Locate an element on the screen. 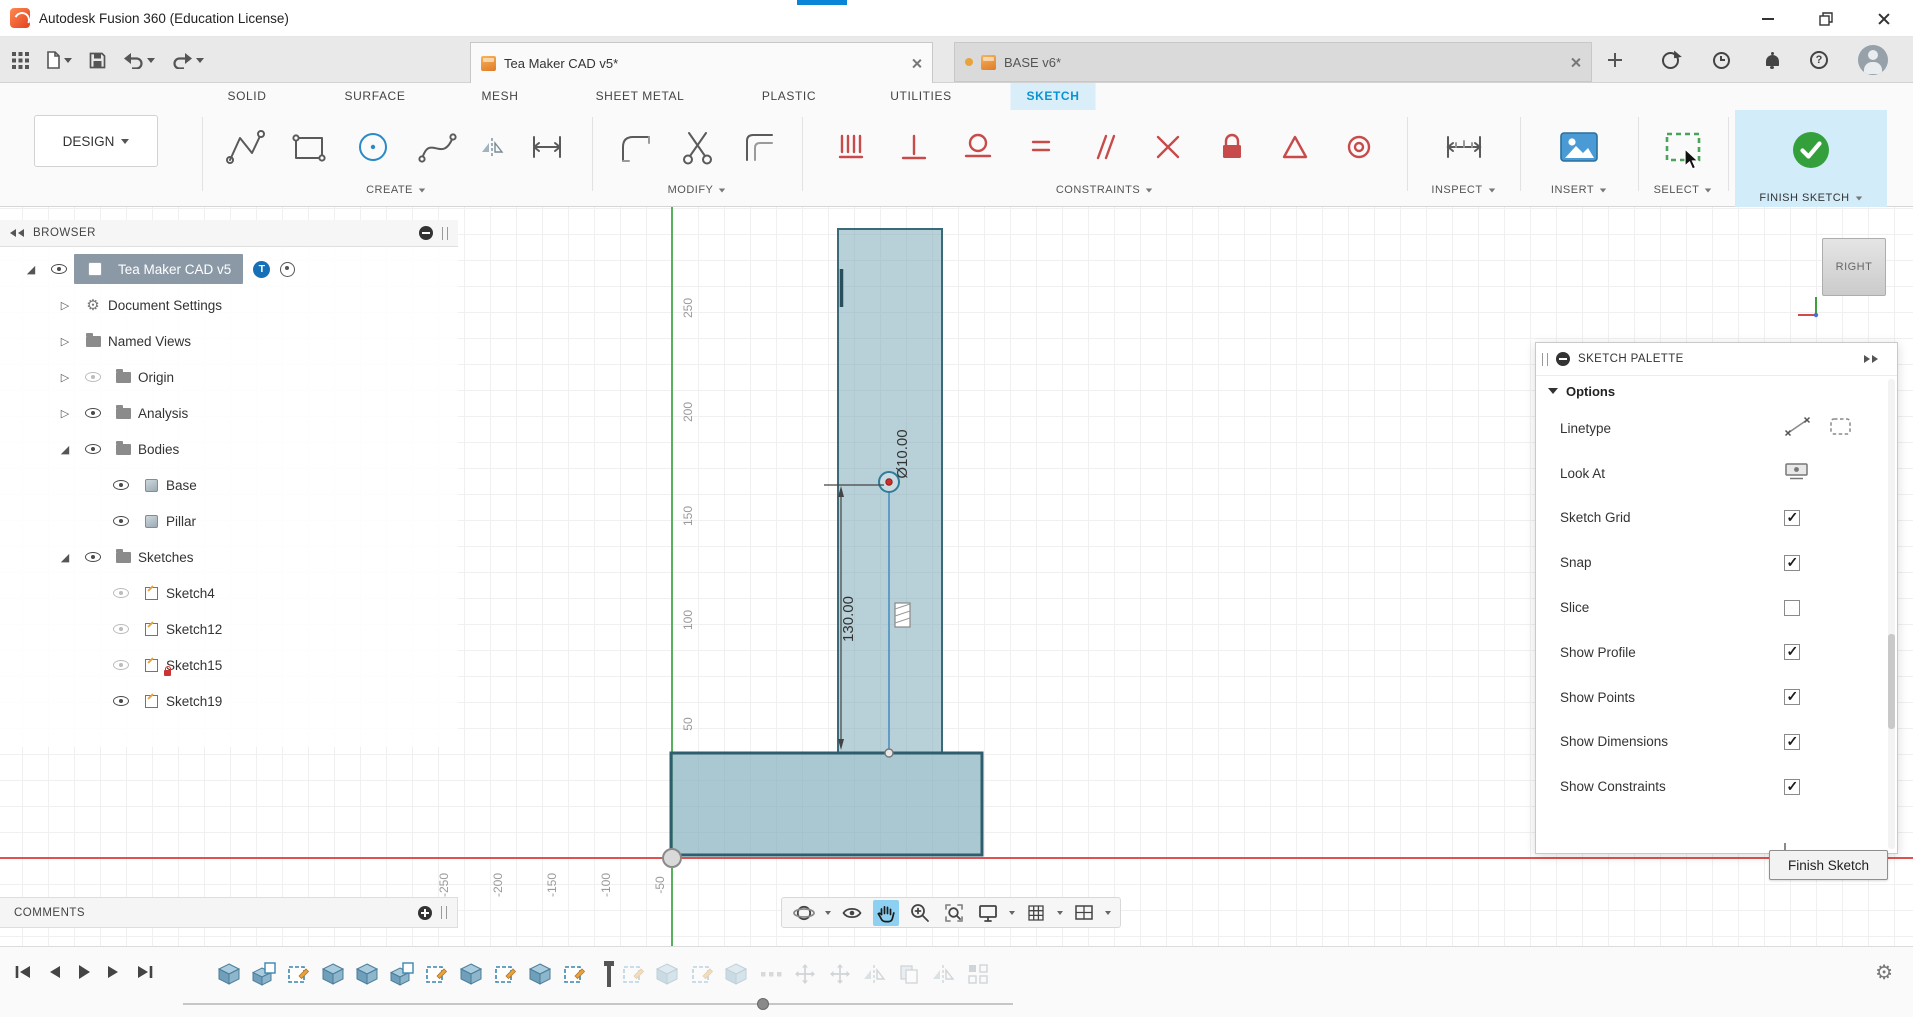 This screenshot has width=1913, height=1017. rectangle-icon is located at coordinates (309, 147).